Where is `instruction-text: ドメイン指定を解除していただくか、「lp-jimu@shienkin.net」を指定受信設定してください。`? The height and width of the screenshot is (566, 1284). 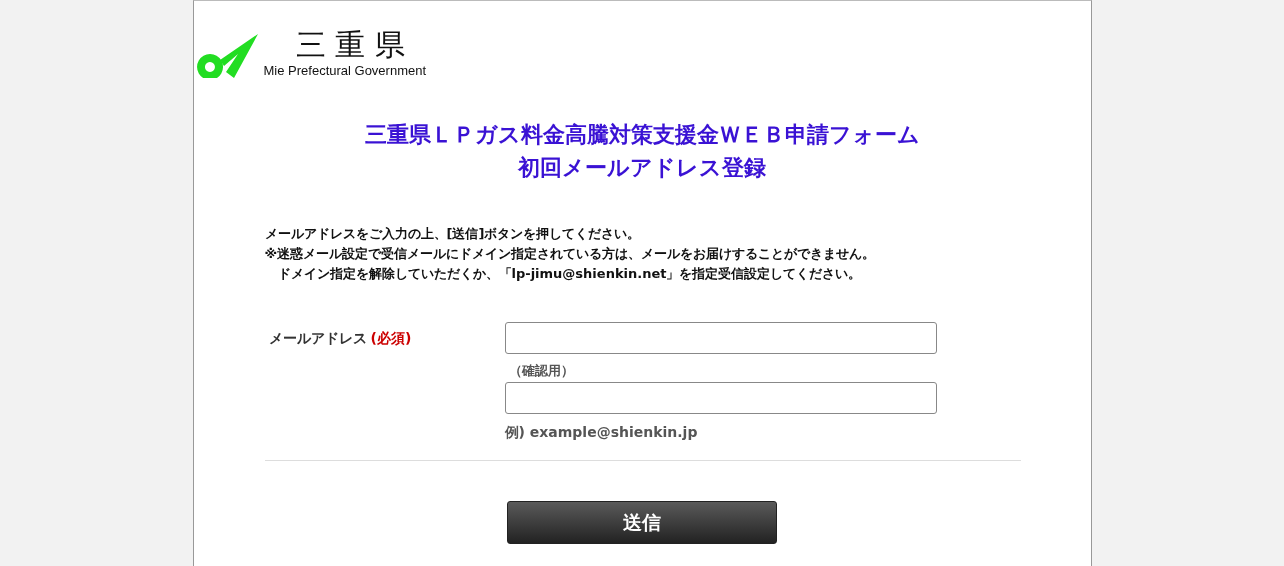 instruction-text: ドメイン指定を解除していただくか、「lp-jimu@shienkin.net」を指定受信設定してください。 is located at coordinates (569, 274).